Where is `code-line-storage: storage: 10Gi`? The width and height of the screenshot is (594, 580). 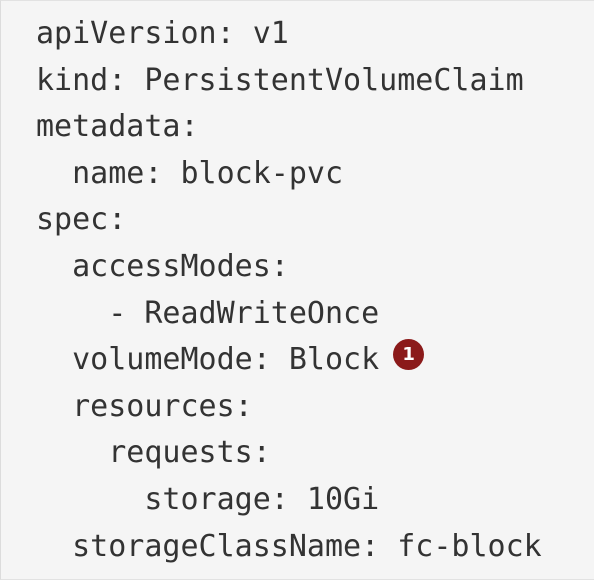 code-line-storage: storage: 10Gi is located at coordinates (208, 499).